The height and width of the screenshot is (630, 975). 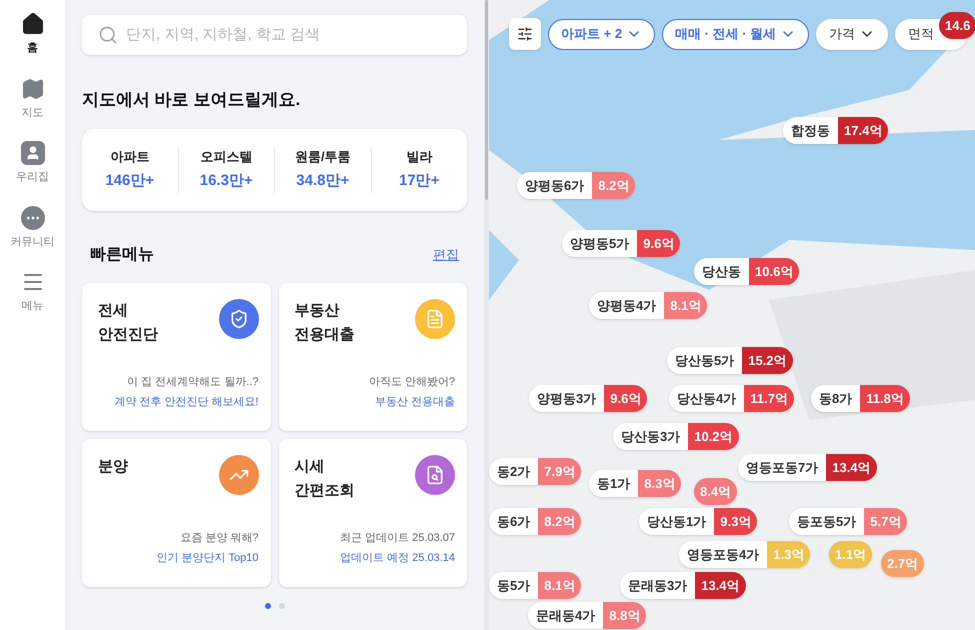 What do you see at coordinates (676, 521) in the screenshot?
I see `marker-label: 당산동1가` at bounding box center [676, 521].